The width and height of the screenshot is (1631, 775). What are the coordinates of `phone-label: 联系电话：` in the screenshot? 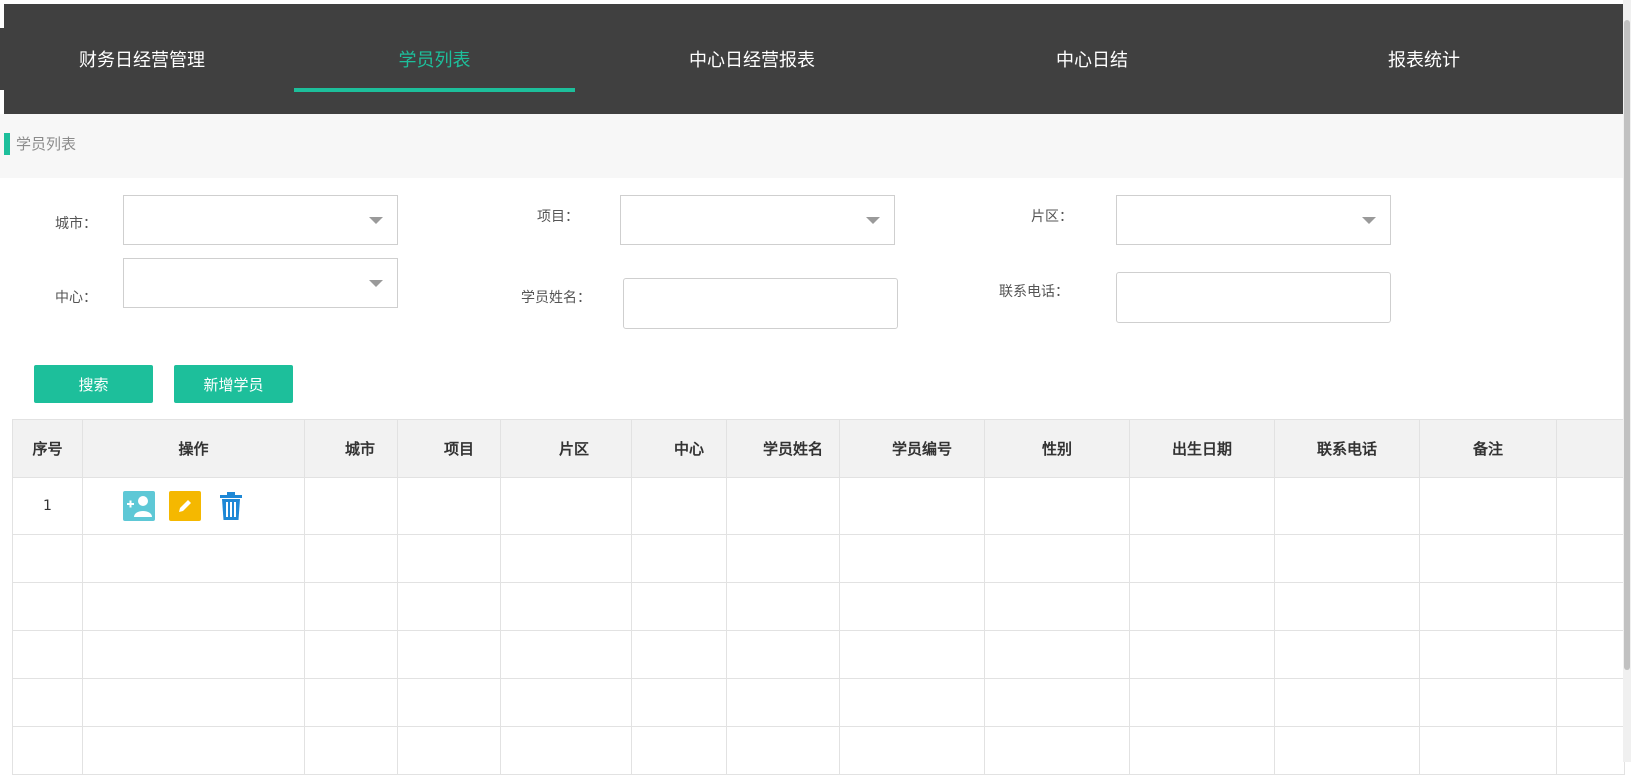 It's located at (1034, 292).